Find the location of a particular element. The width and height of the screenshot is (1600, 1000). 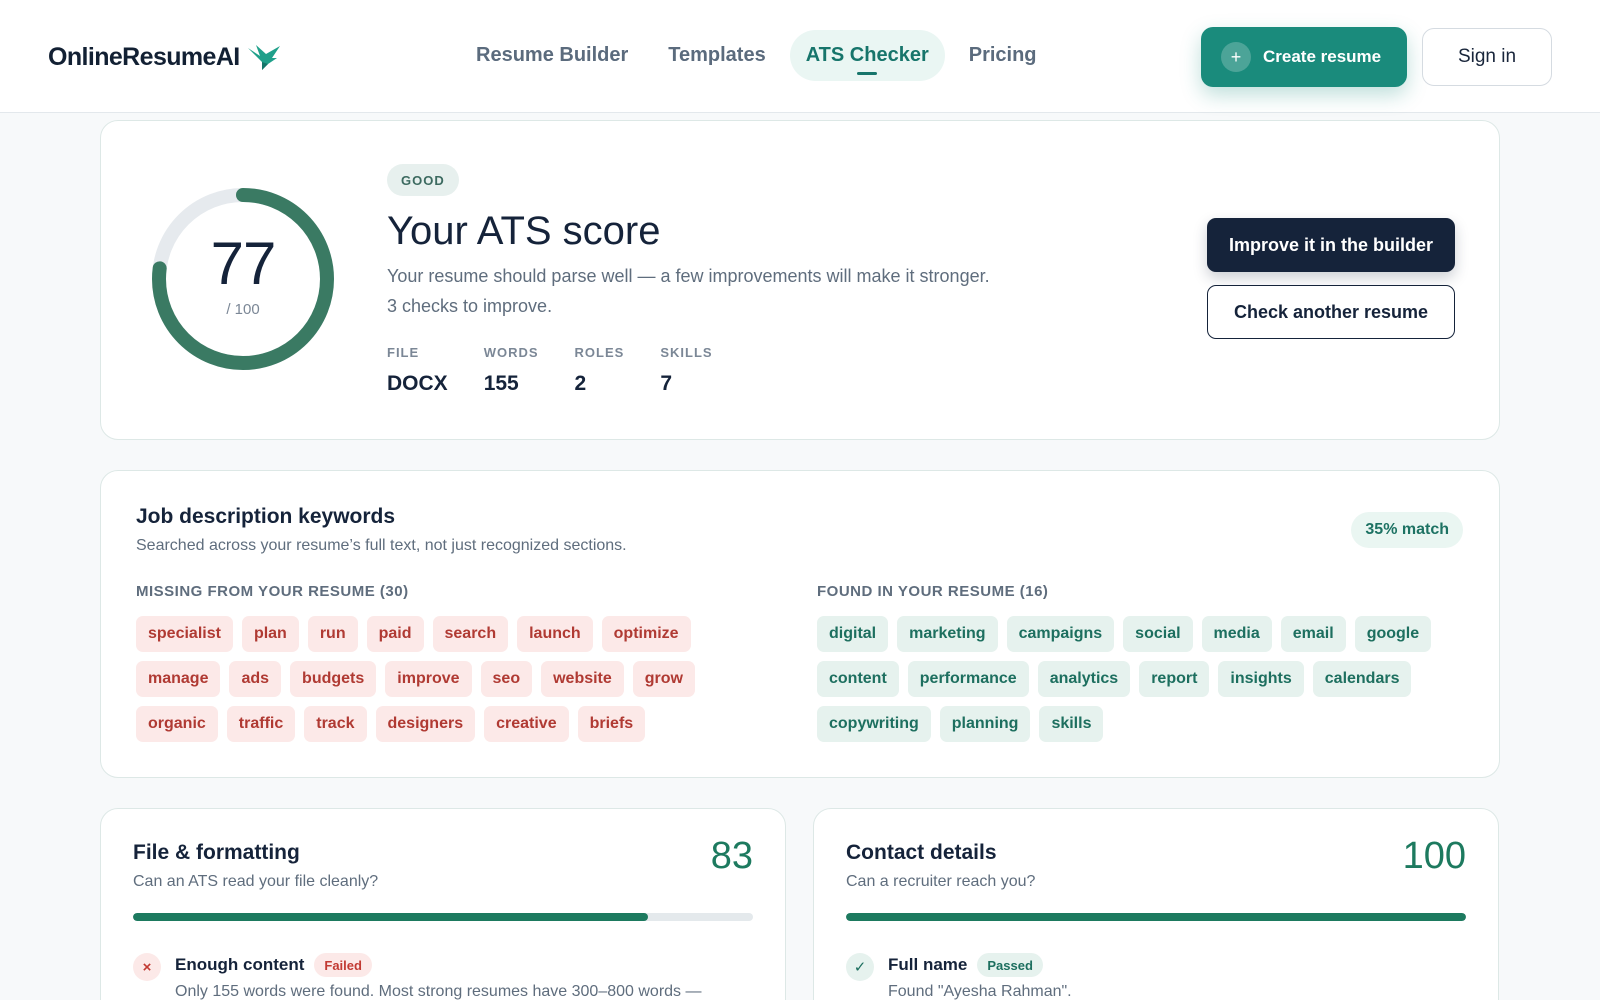

stat-file: FILE DOCX is located at coordinates (417, 370).